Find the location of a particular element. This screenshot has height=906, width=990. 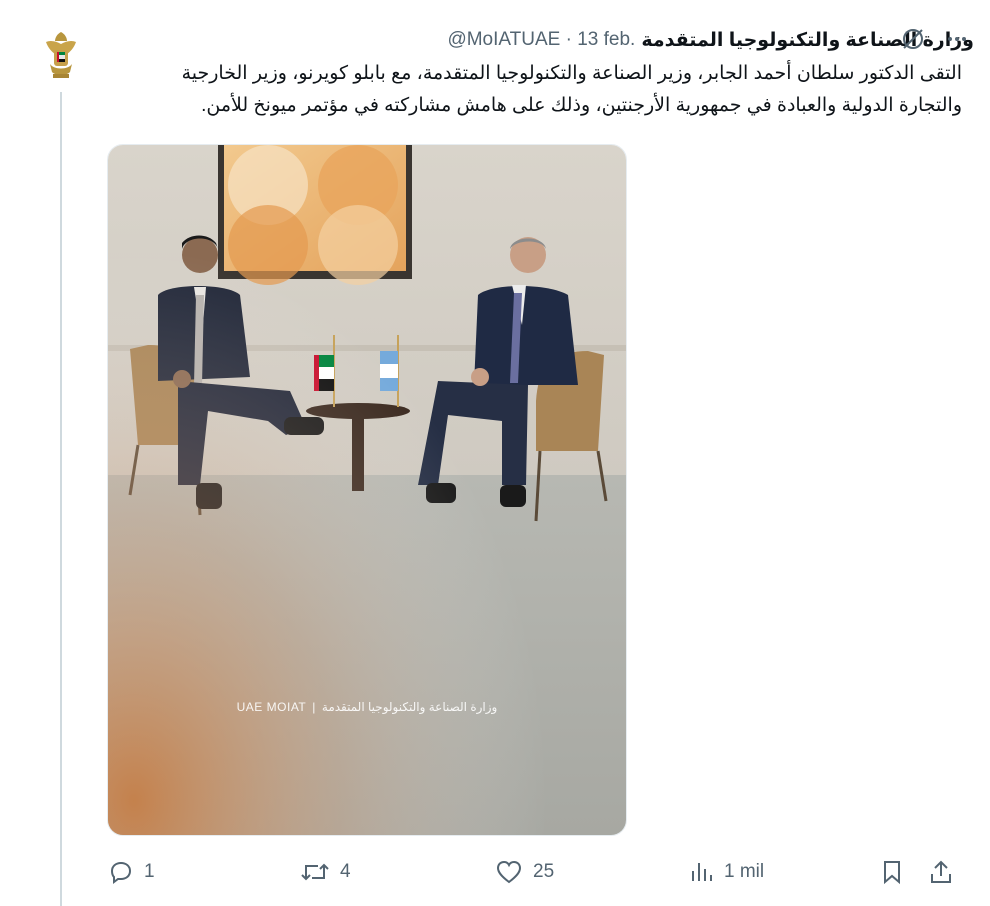

tweet-top-actions is located at coordinates (935, 39).